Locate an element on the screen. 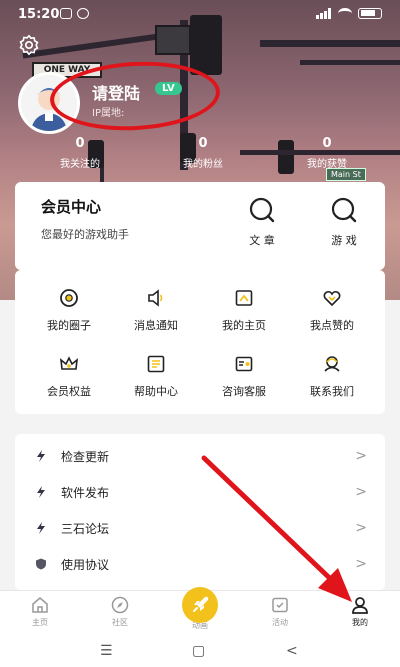 The height and width of the screenshot is (667, 400). help-icon is located at coordinates (156, 364).